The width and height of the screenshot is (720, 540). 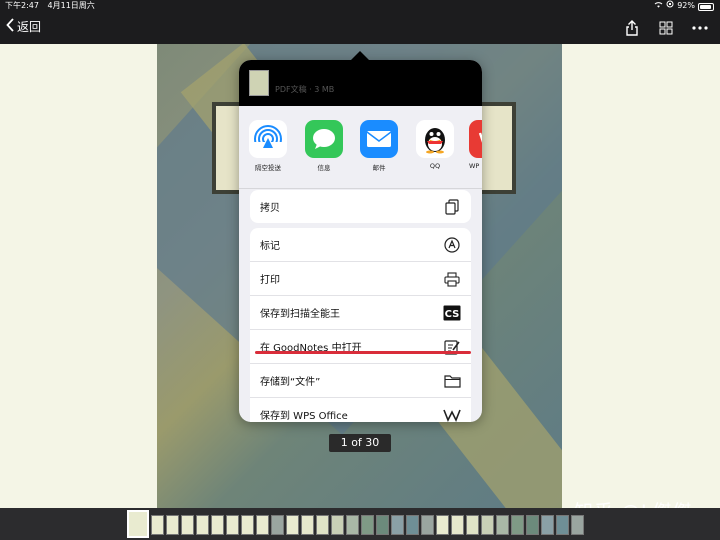 I want to click on status-indicators: 92%, so click(x=684, y=6).